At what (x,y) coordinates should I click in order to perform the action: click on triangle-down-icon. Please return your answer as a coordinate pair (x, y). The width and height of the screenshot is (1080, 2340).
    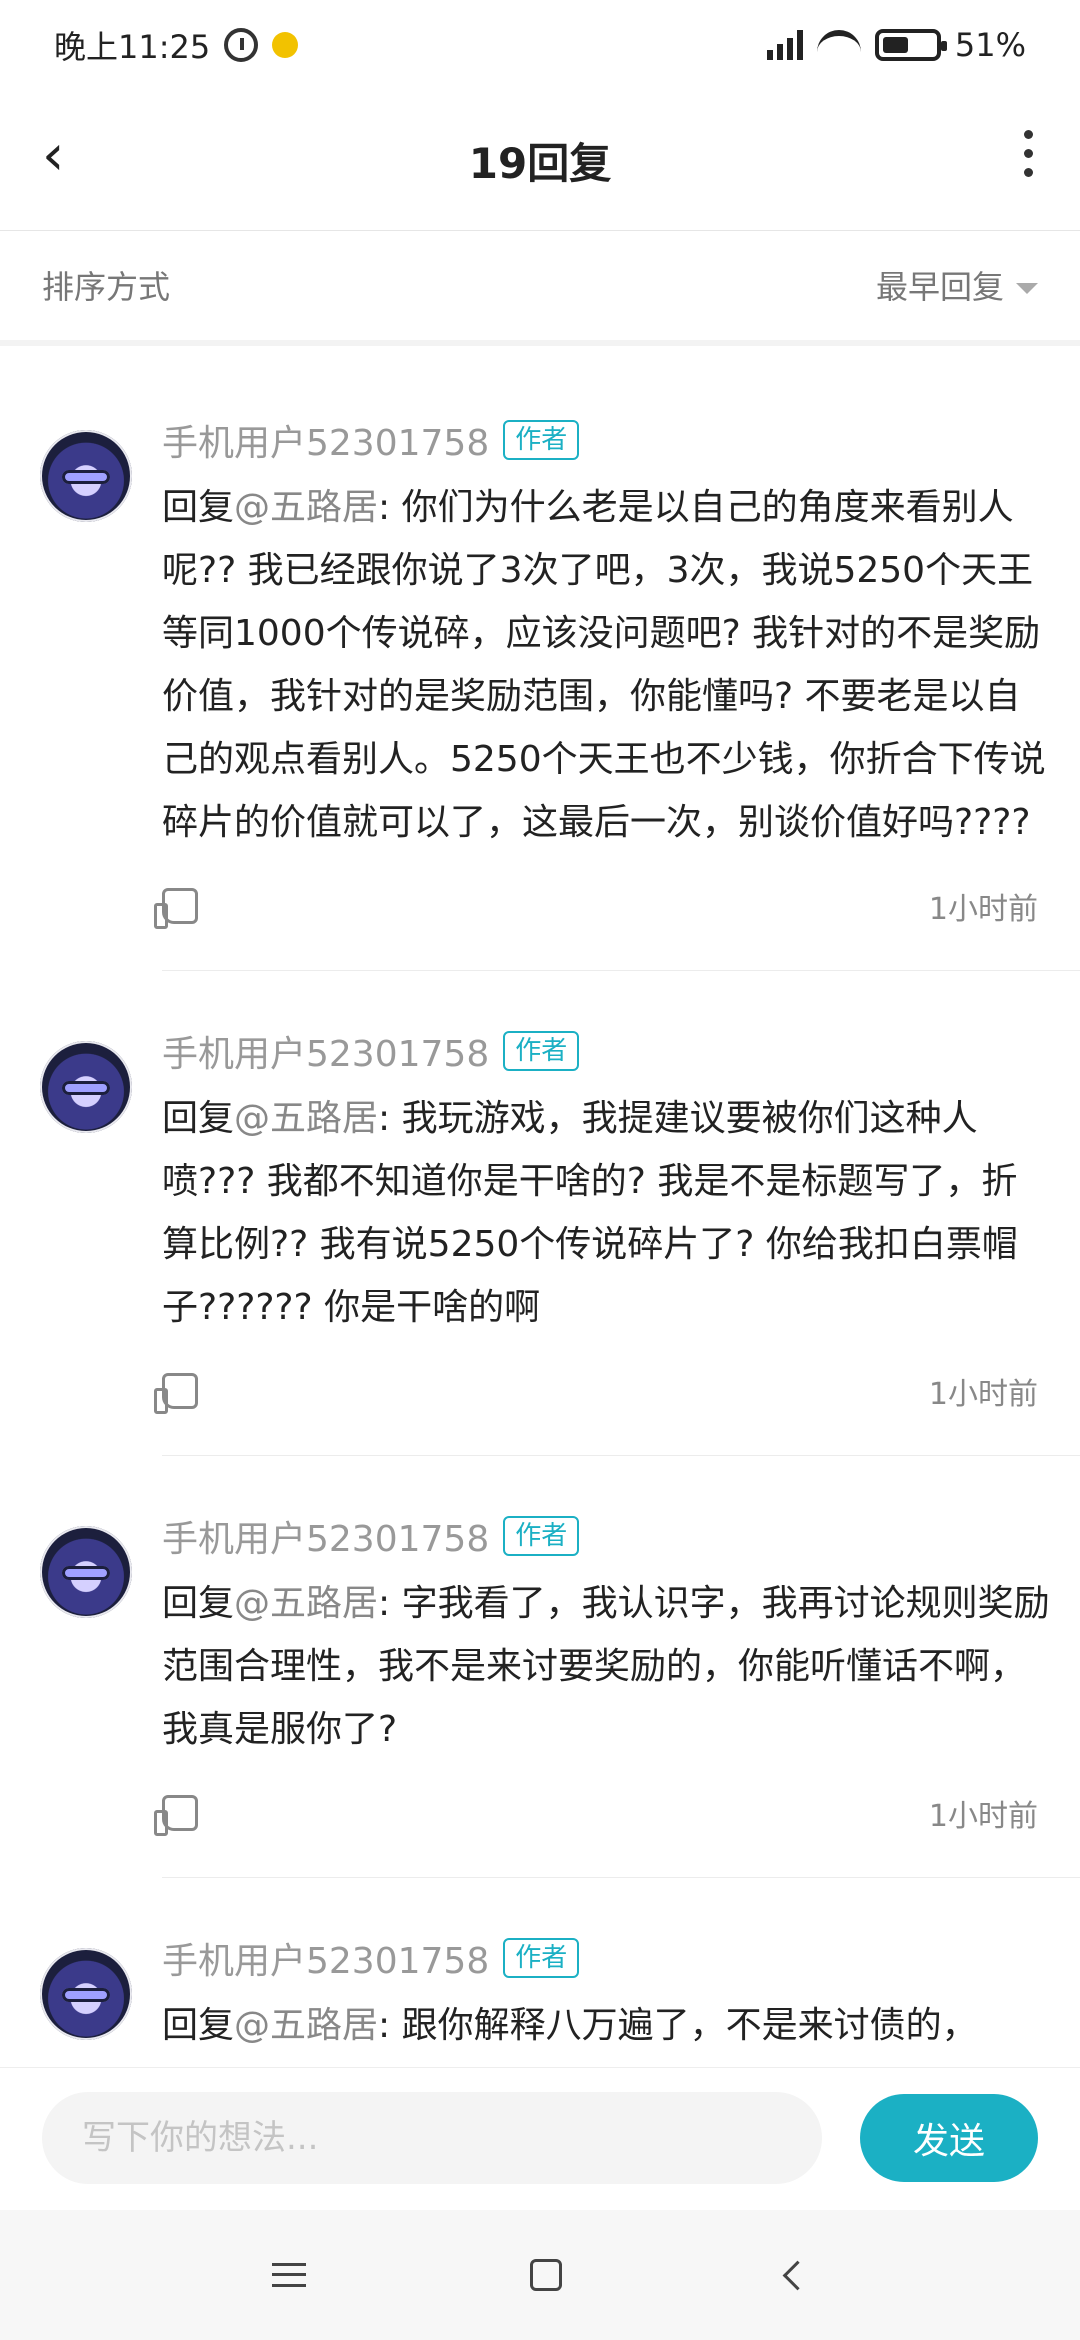
    Looking at the image, I should click on (1027, 288).